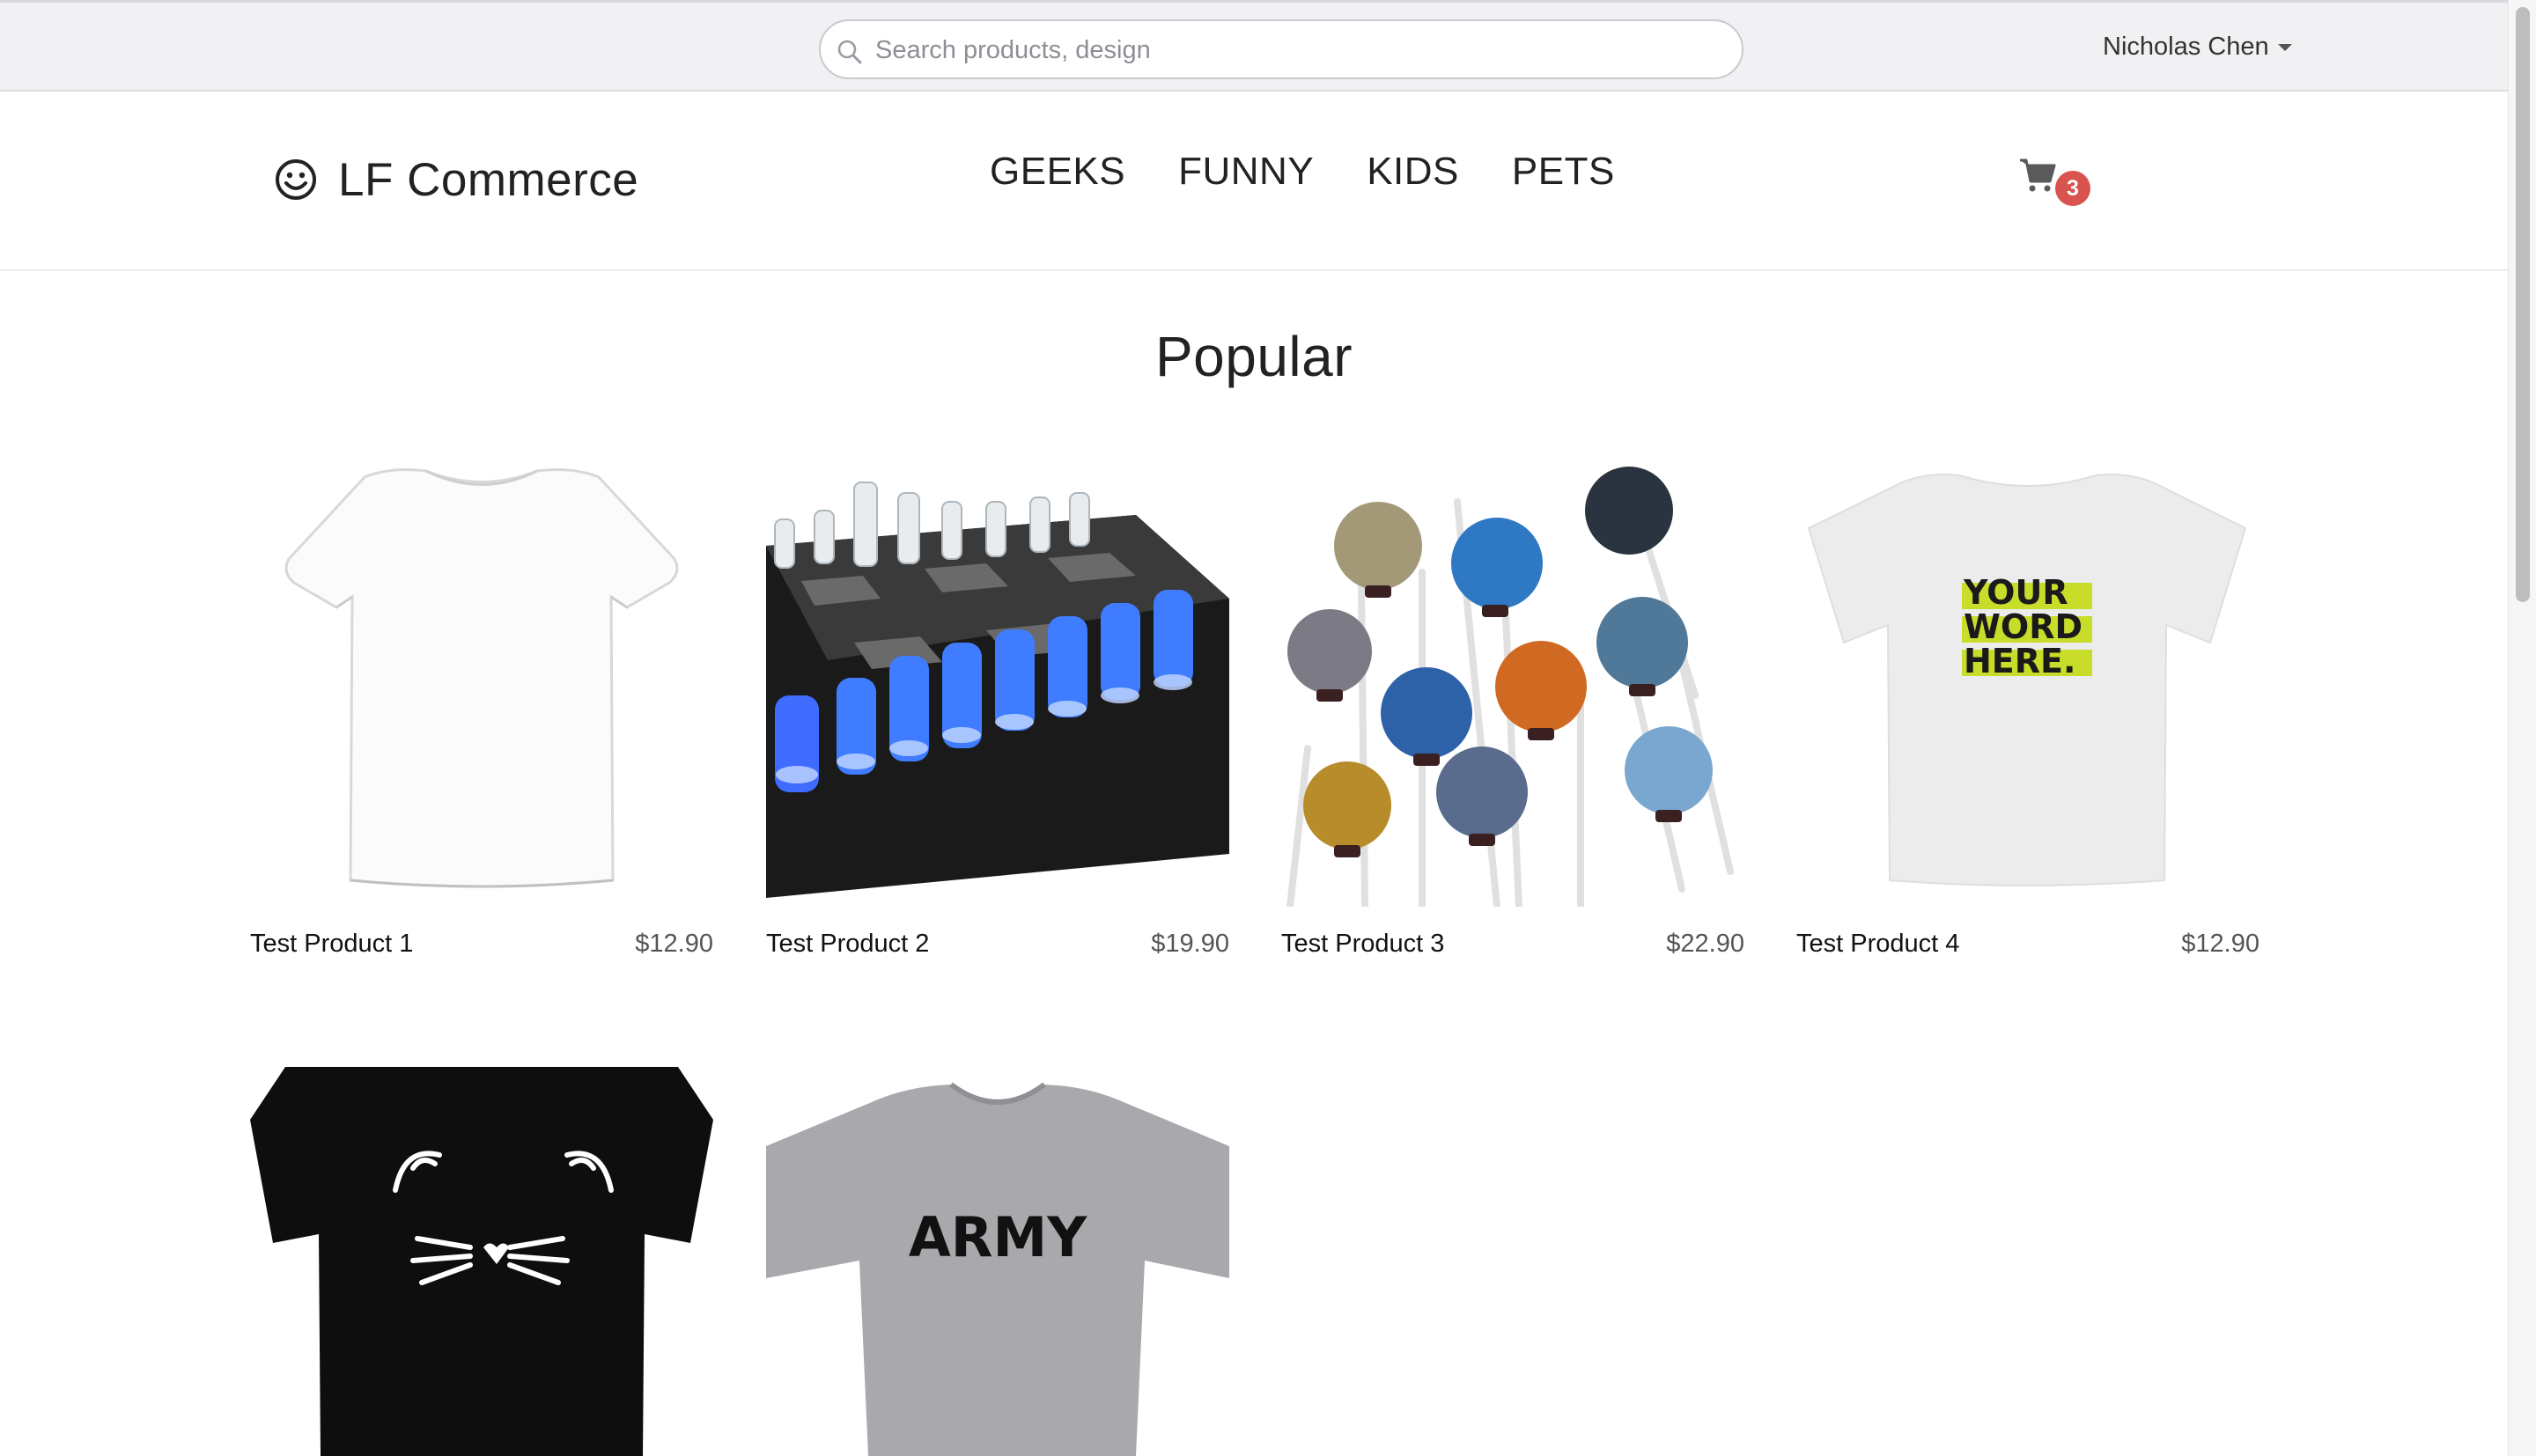 The image size is (2536, 1456). What do you see at coordinates (481, 678) in the screenshot?
I see `white-tshirt-image` at bounding box center [481, 678].